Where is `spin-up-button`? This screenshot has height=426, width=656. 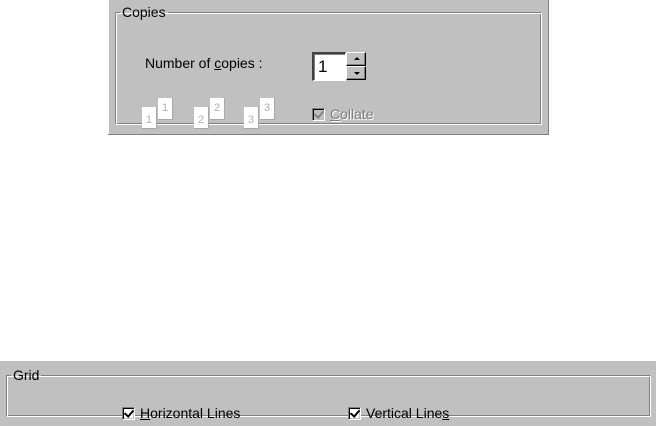
spin-up-button is located at coordinates (356, 59).